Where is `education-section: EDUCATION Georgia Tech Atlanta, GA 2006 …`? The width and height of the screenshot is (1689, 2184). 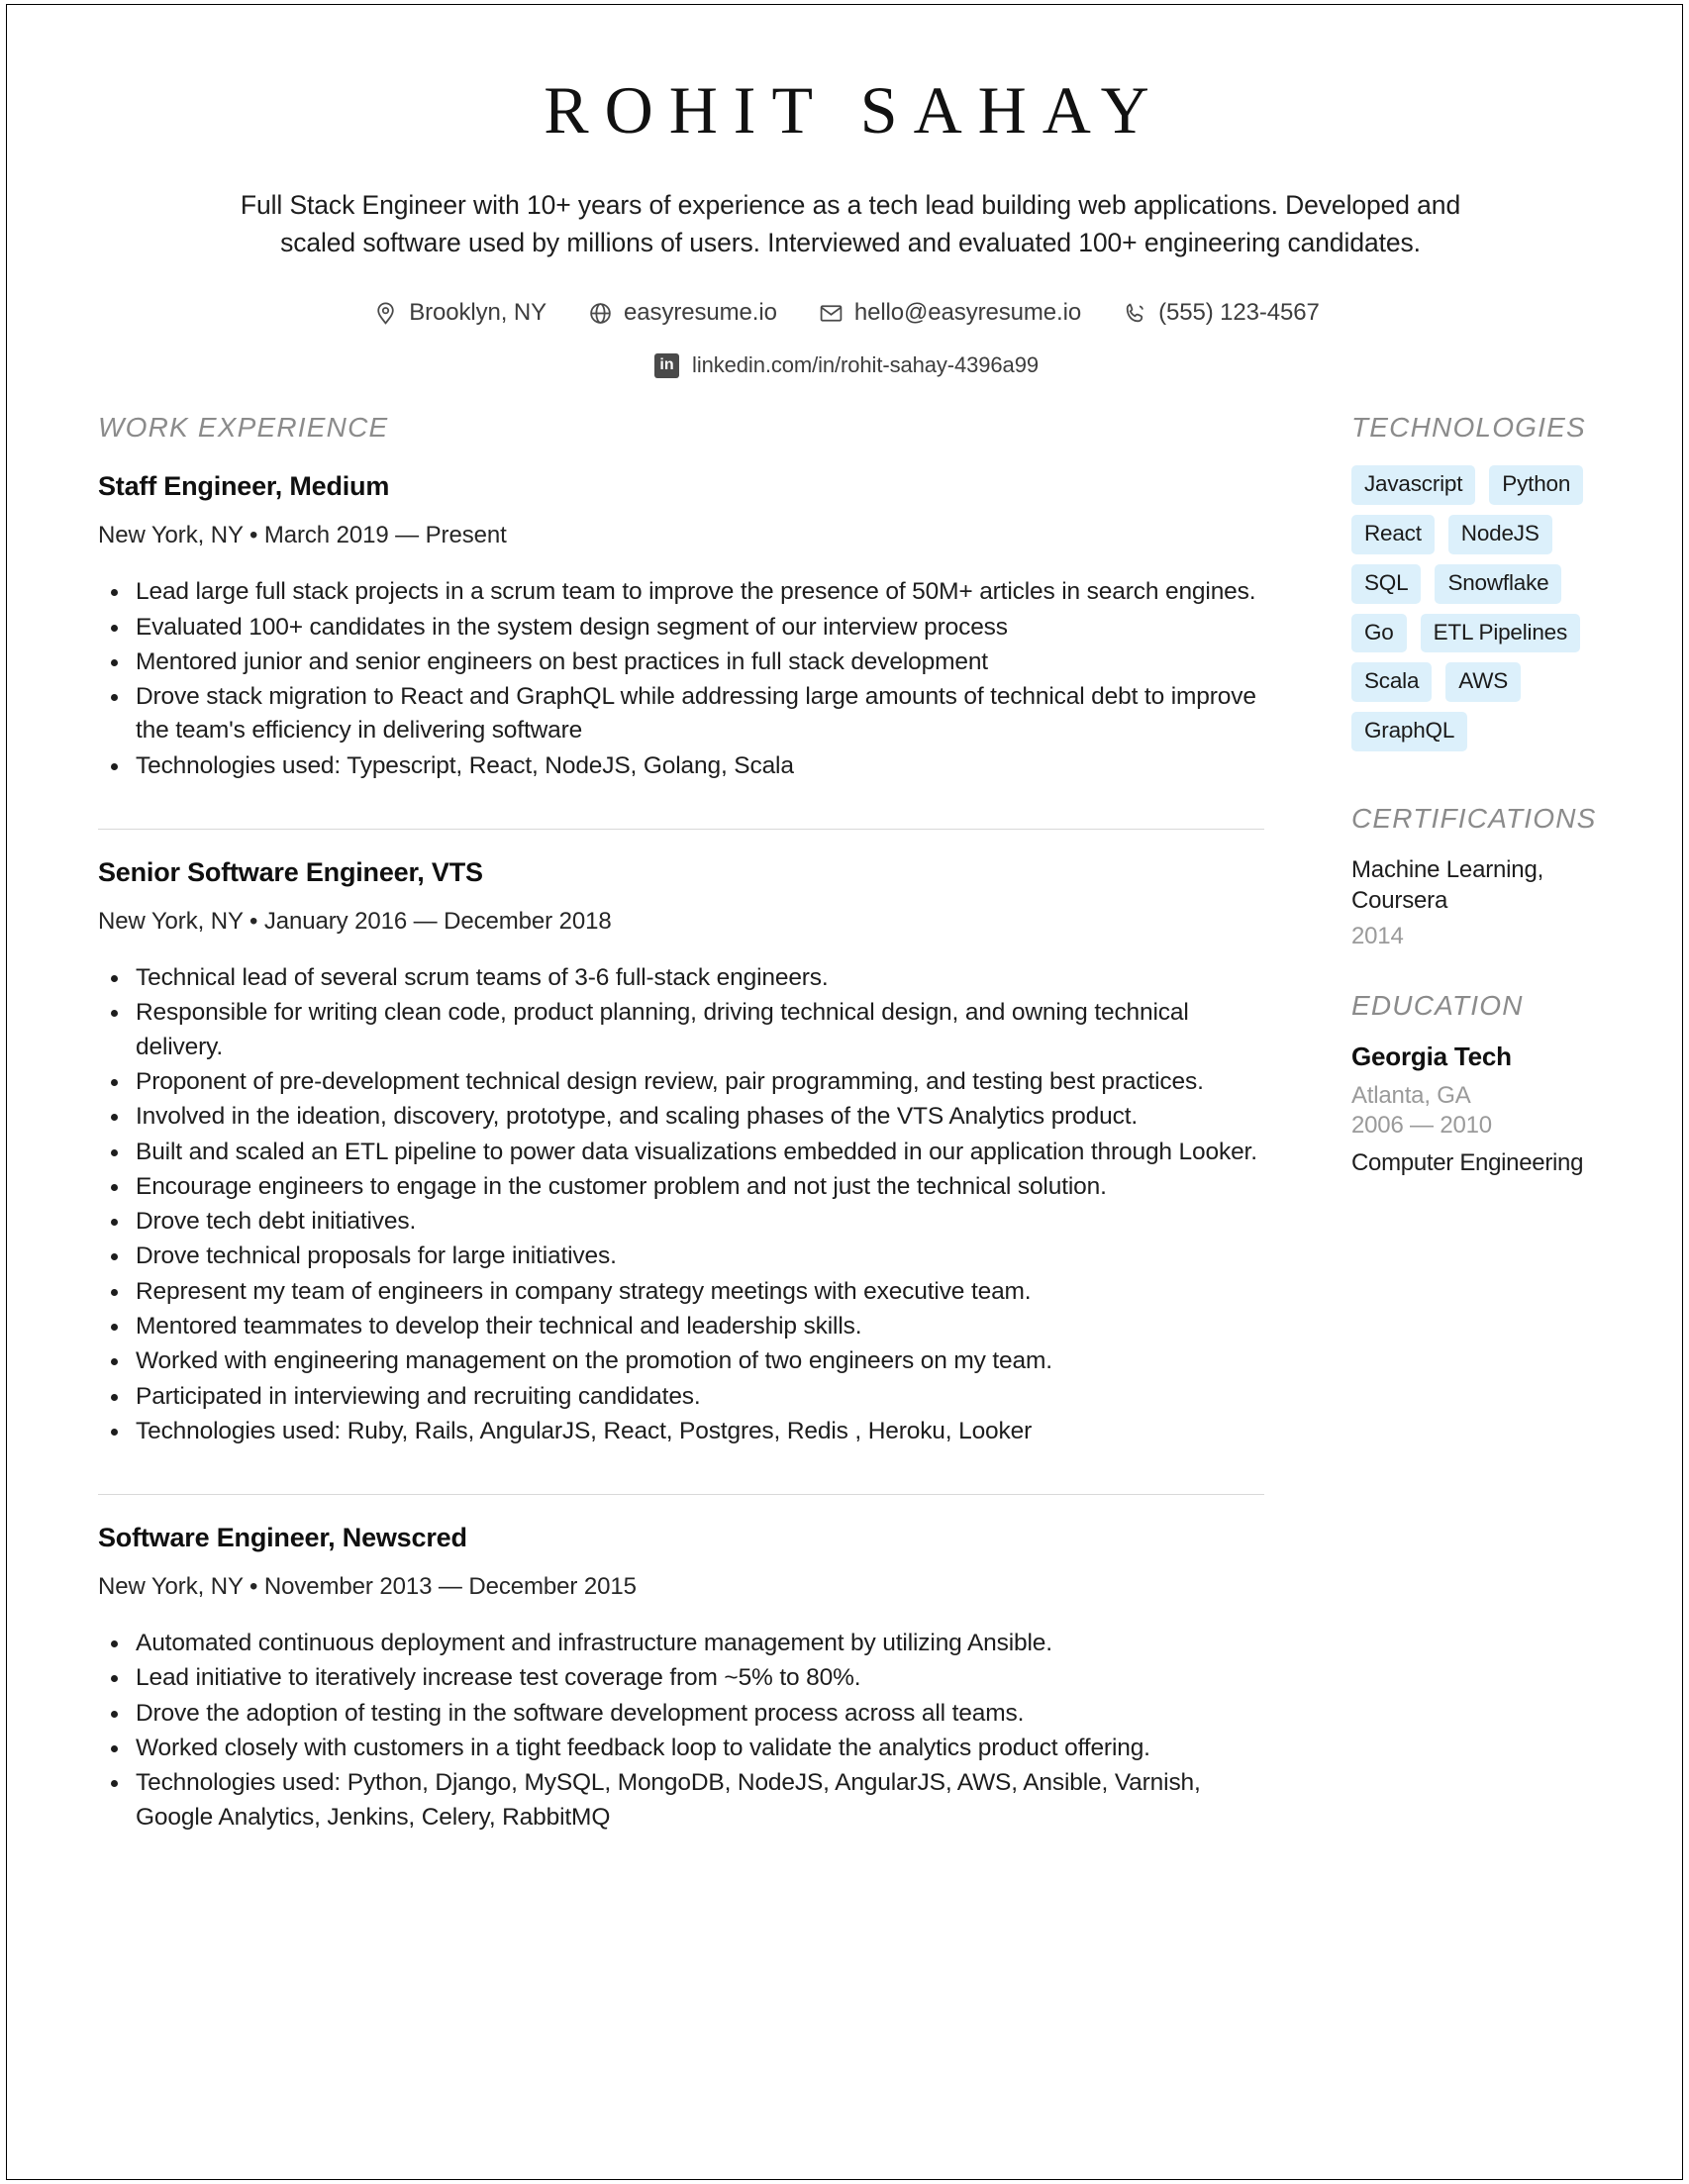
education-section: EDUCATION Georgia Tech Atlanta, GA 2006 … is located at coordinates (1472, 1083).